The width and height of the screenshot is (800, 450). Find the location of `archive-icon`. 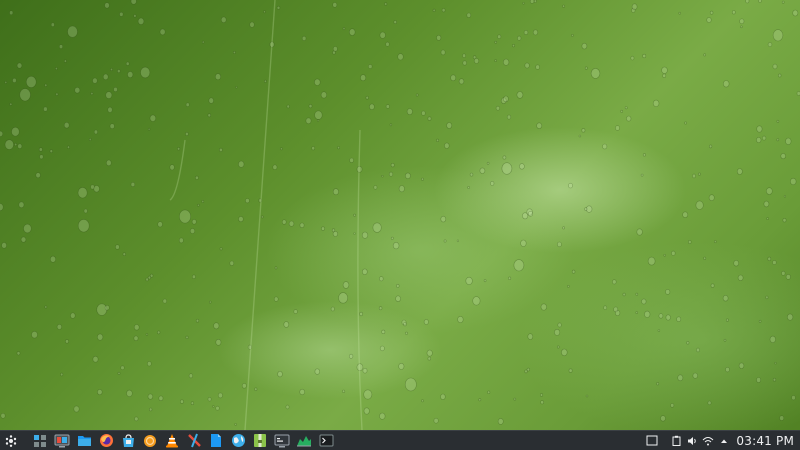

archive-icon is located at coordinates (260, 440).